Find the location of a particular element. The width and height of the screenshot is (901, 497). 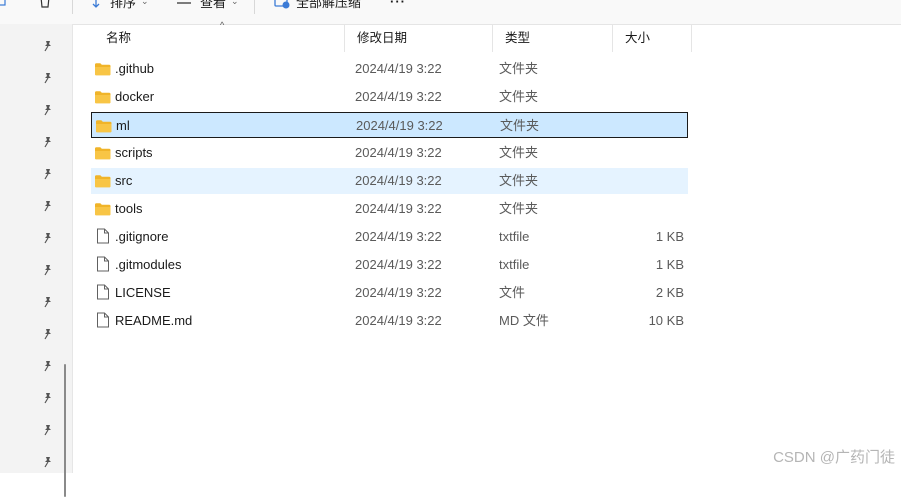

file-row: README.md 2024/4/19 3:22 MD 文件 10 KB is located at coordinates (389, 321).